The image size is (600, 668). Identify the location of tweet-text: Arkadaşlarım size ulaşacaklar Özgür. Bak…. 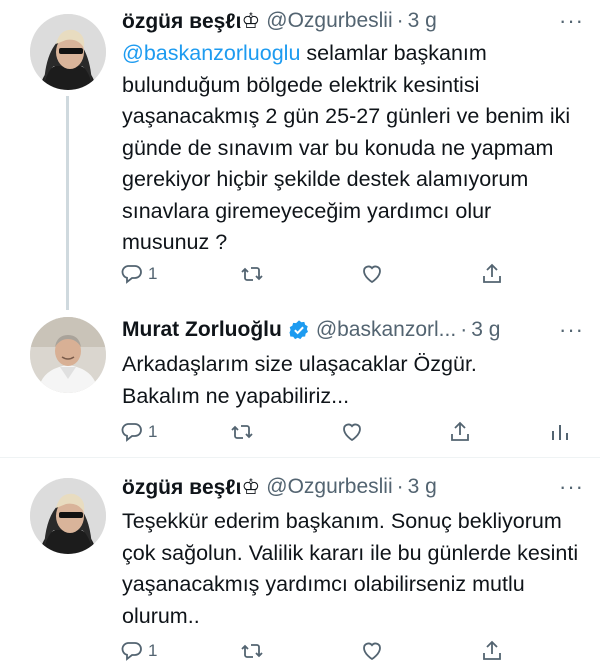
(299, 380).